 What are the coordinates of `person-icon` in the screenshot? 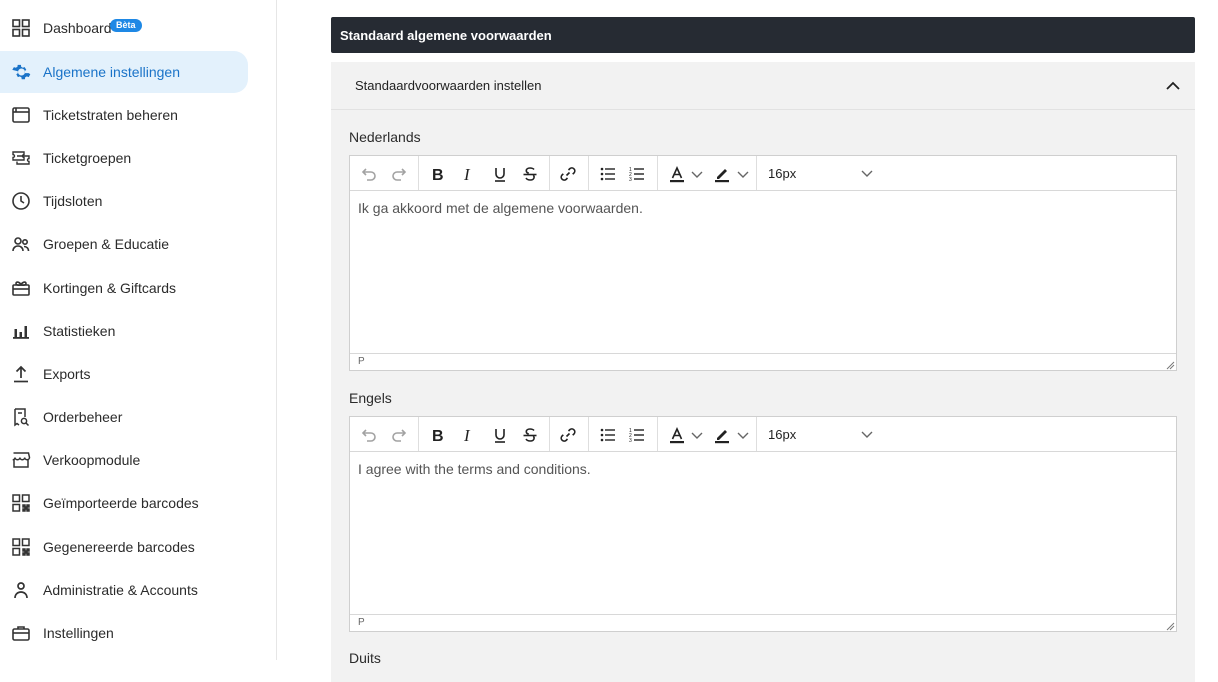 It's located at (21, 590).